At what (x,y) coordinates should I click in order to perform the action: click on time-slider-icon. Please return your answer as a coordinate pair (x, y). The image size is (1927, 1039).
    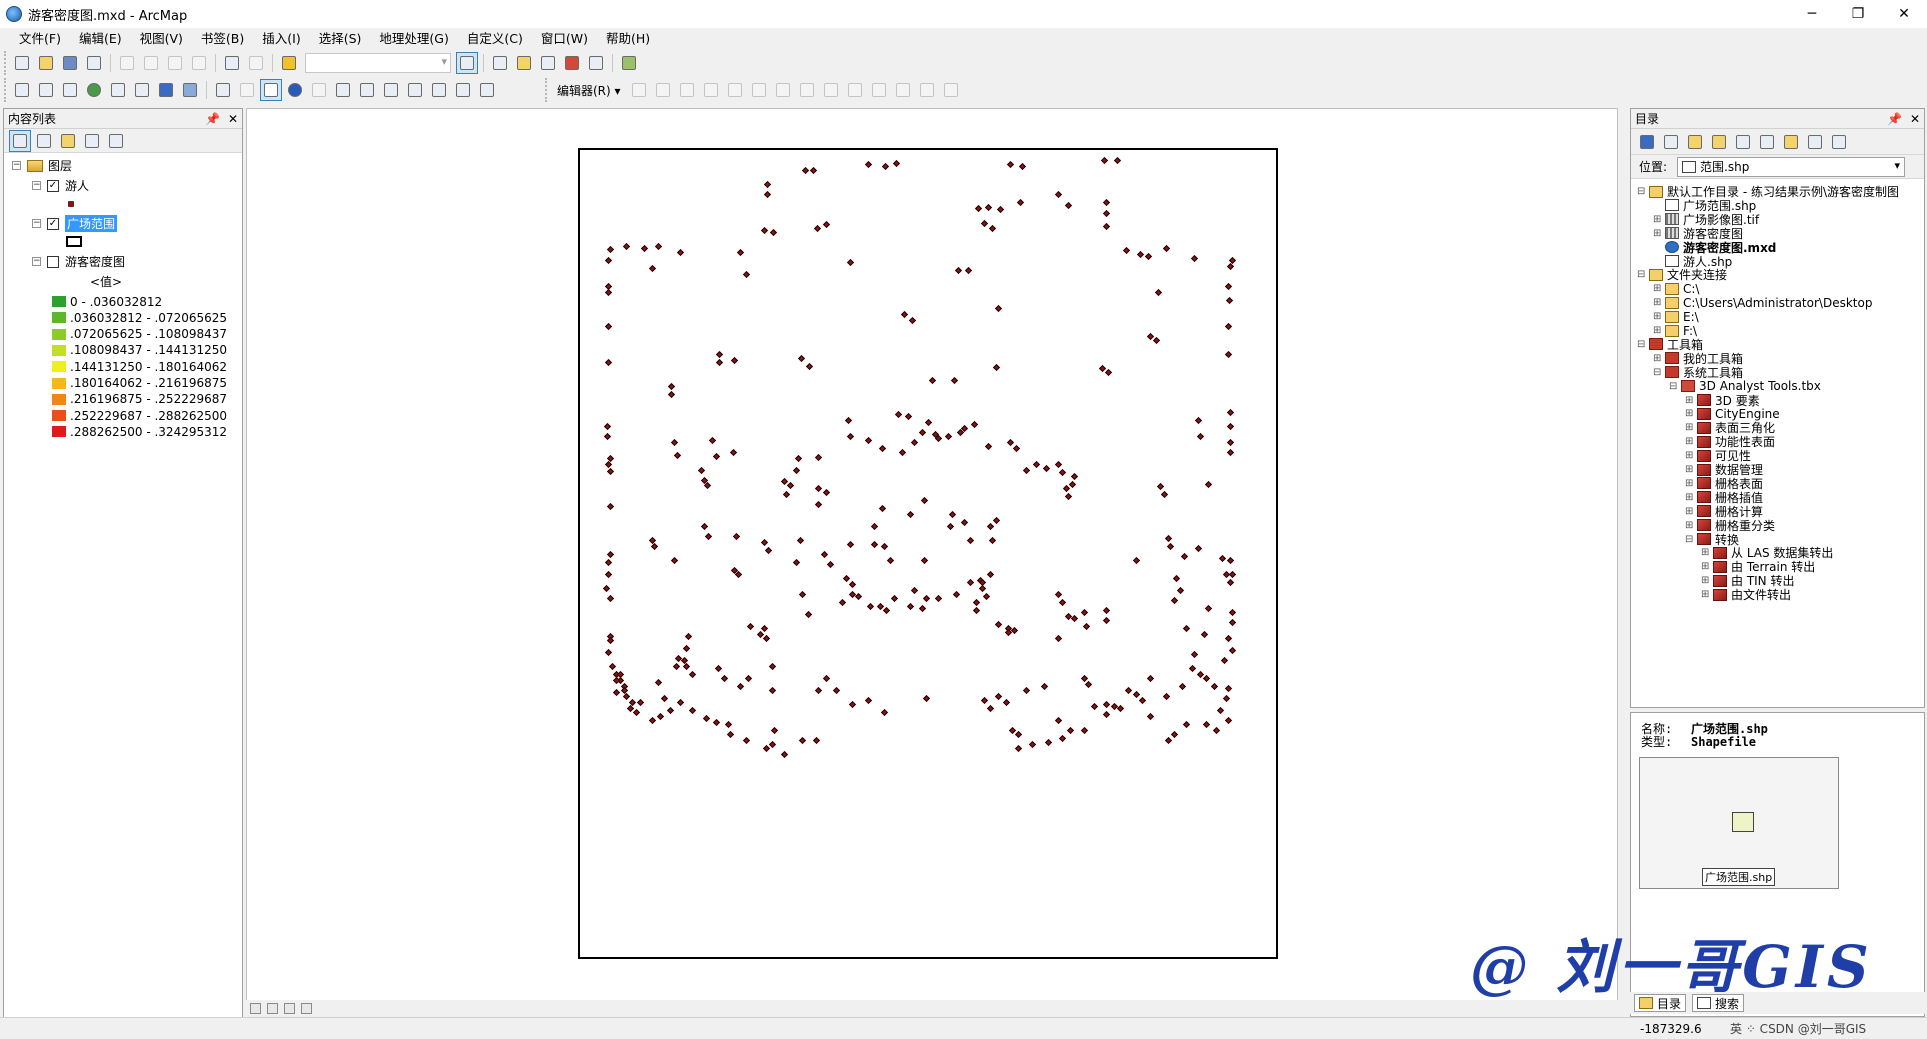
    Looking at the image, I should click on (463, 90).